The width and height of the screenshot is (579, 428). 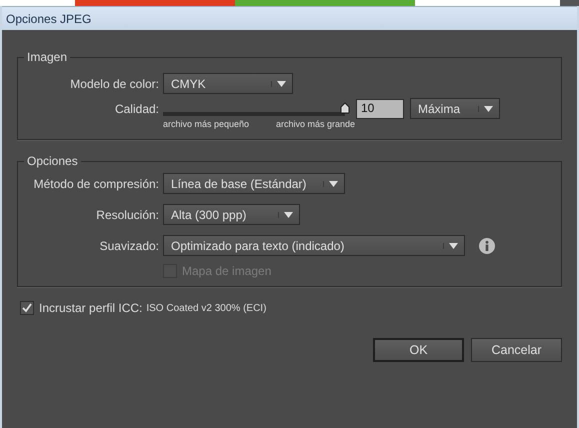 I want to click on slider-caption: archivo más pequeño, so click(x=206, y=124).